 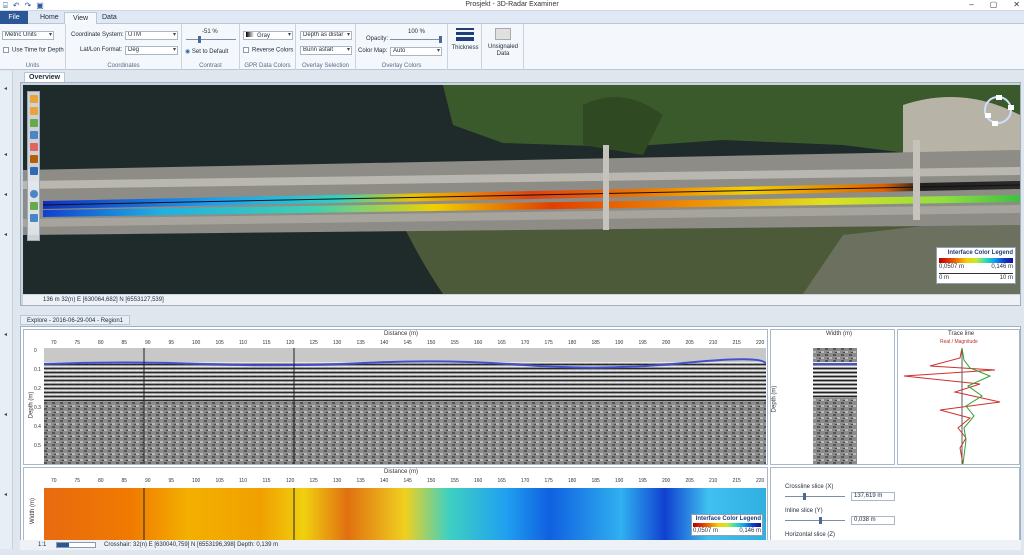 What do you see at coordinates (54, 481) in the screenshot?
I see `distance-tick-label: 70` at bounding box center [54, 481].